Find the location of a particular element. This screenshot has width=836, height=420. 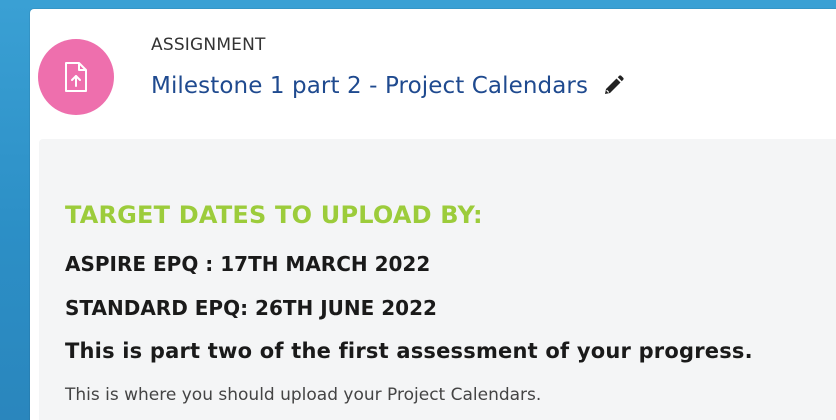

aspire-epq-date: ASPIRE EPQ : 17TH MARCH 2022 is located at coordinates (248, 264).